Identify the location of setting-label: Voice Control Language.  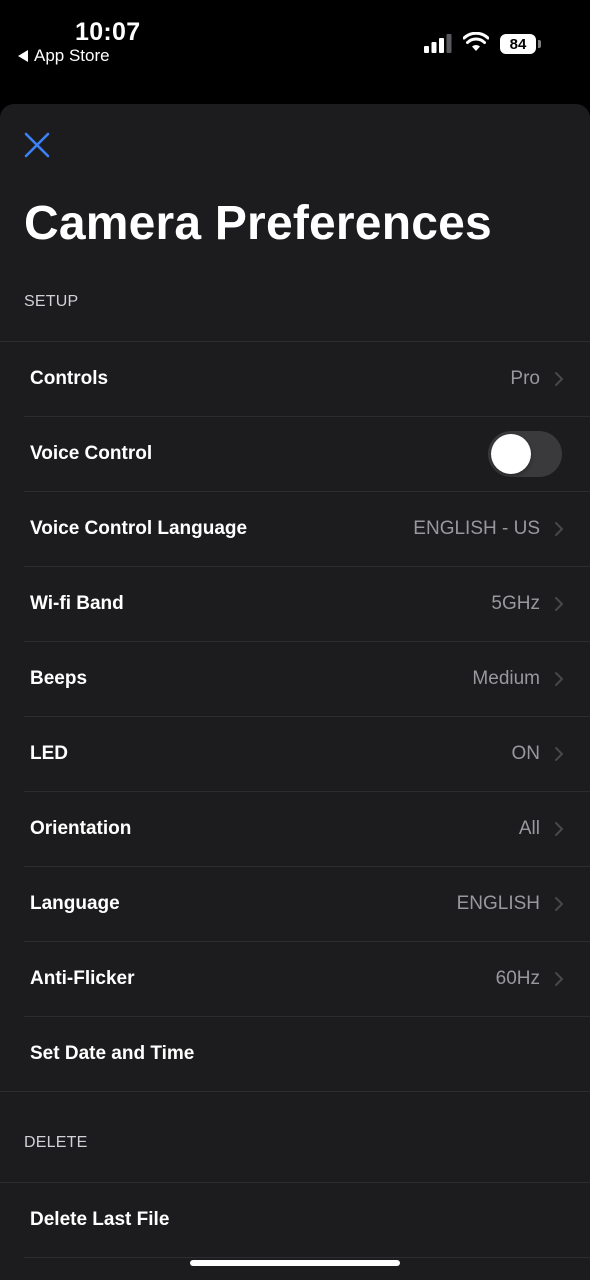
(139, 528).